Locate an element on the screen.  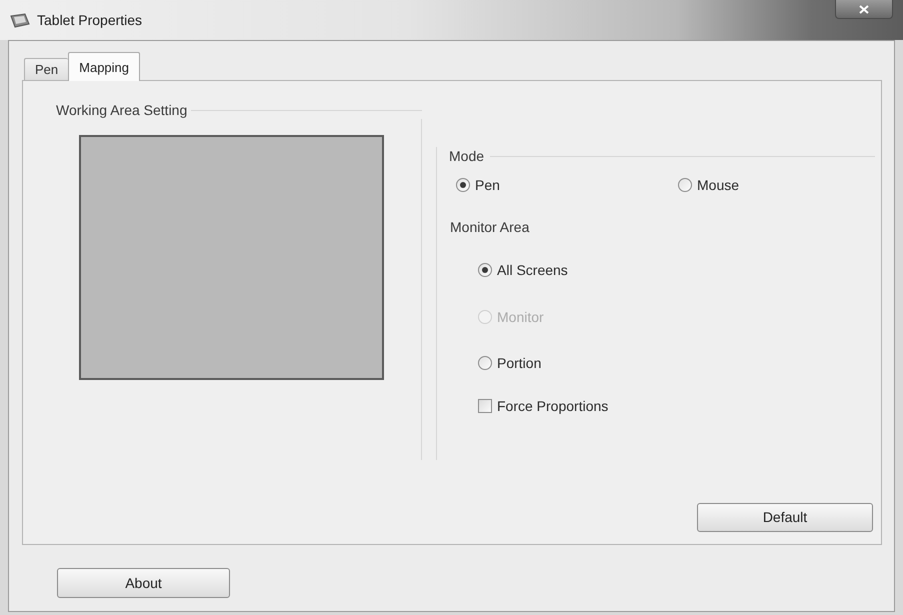
checkbox is located at coordinates (485, 406).